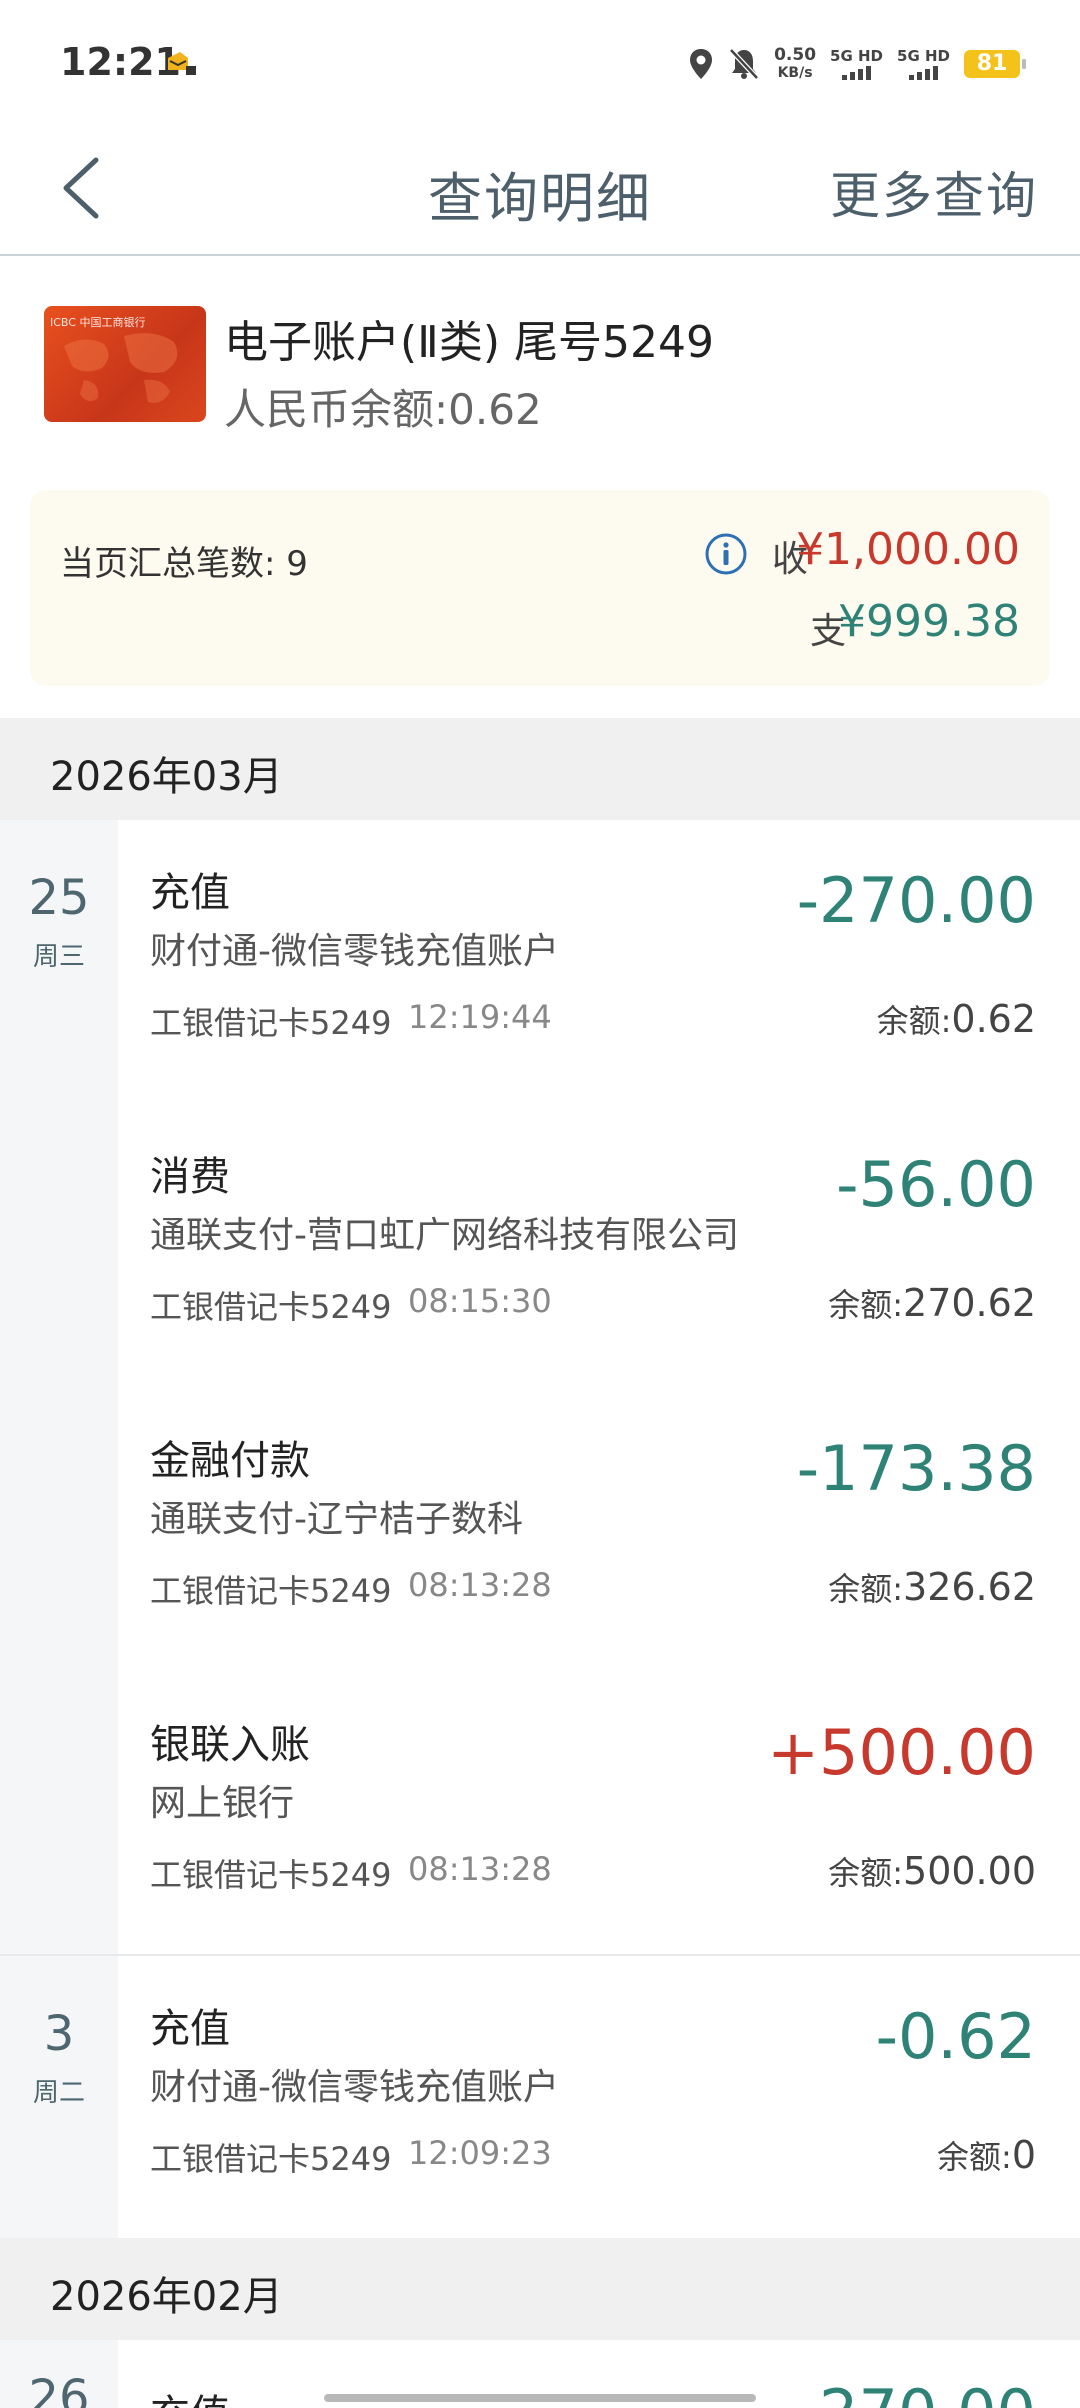 The height and width of the screenshot is (2408, 1080). I want to click on txn-balance: 余额:326.62, so click(932, 1587).